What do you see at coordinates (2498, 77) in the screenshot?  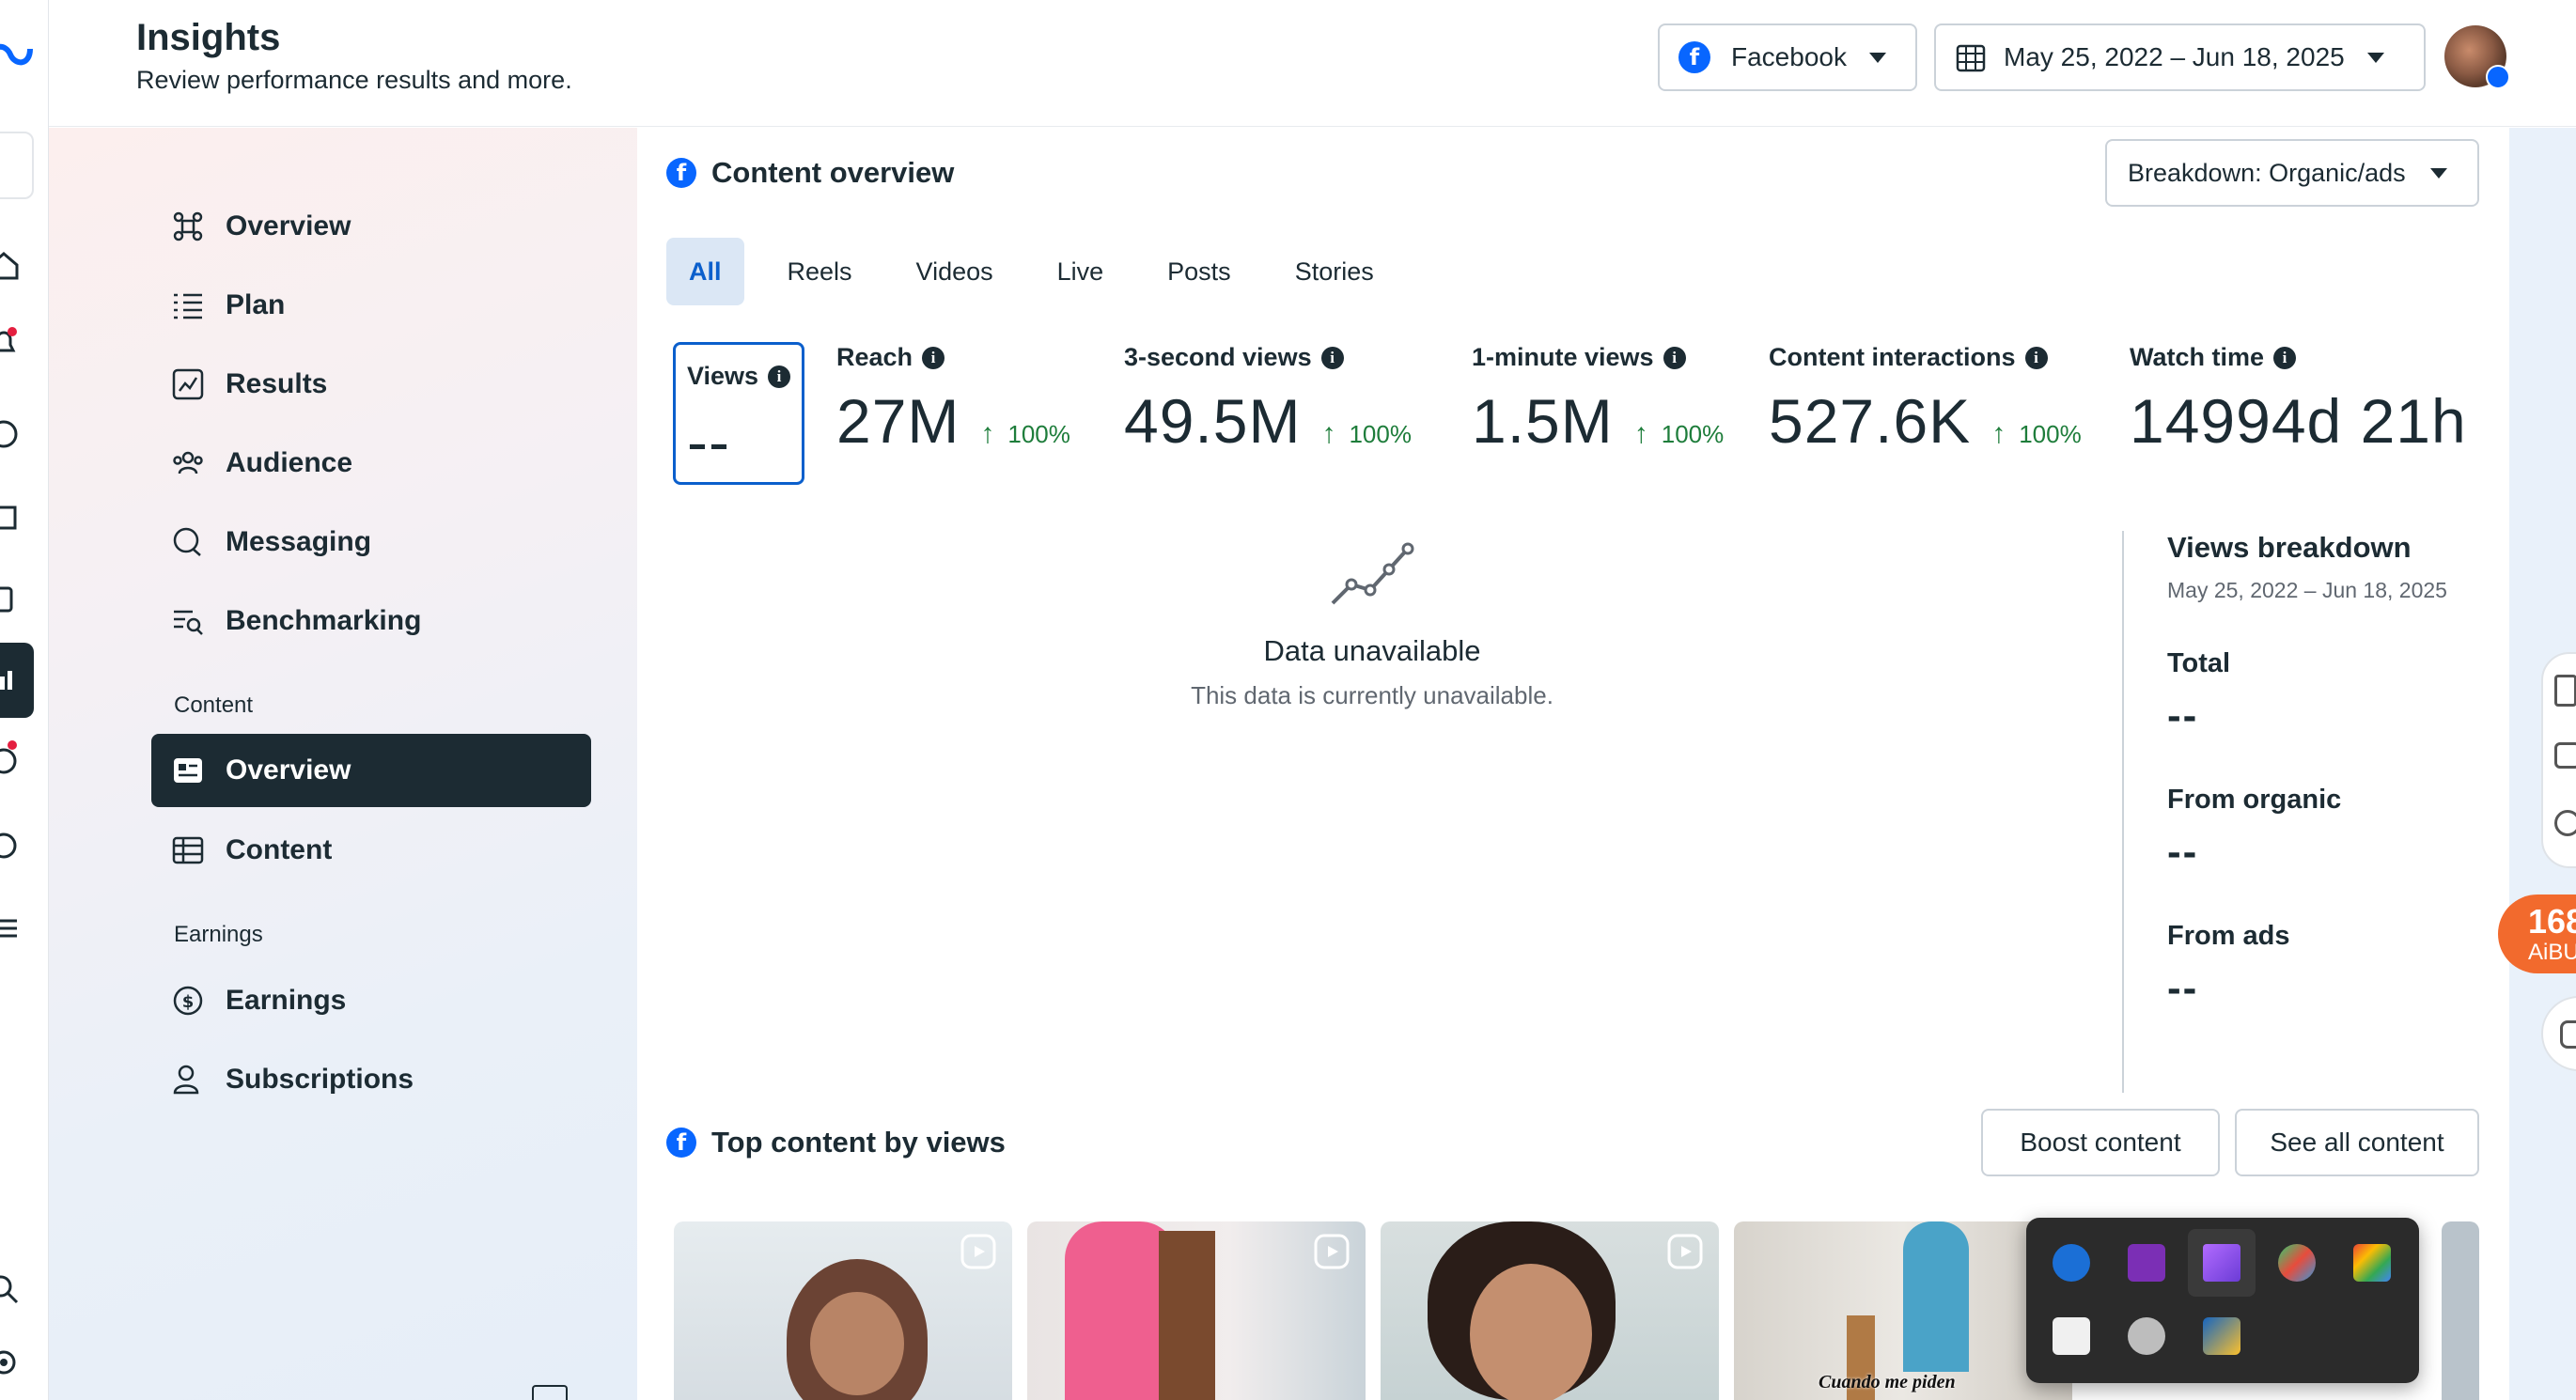 I see `facebook-badge-icon` at bounding box center [2498, 77].